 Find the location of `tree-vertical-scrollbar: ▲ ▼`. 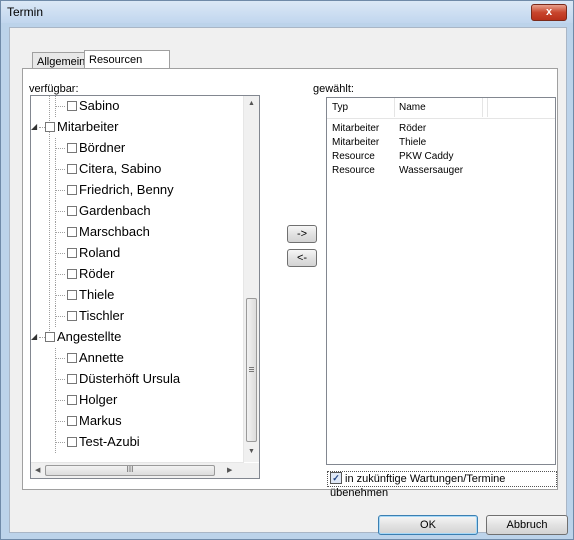

tree-vertical-scrollbar: ▲ ▼ is located at coordinates (251, 279).